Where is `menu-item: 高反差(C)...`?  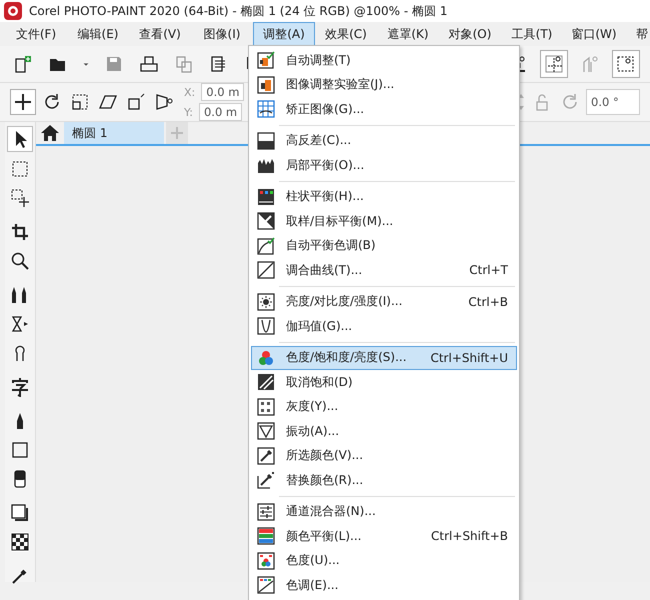
menu-item: 高反差(C)... is located at coordinates (384, 140).